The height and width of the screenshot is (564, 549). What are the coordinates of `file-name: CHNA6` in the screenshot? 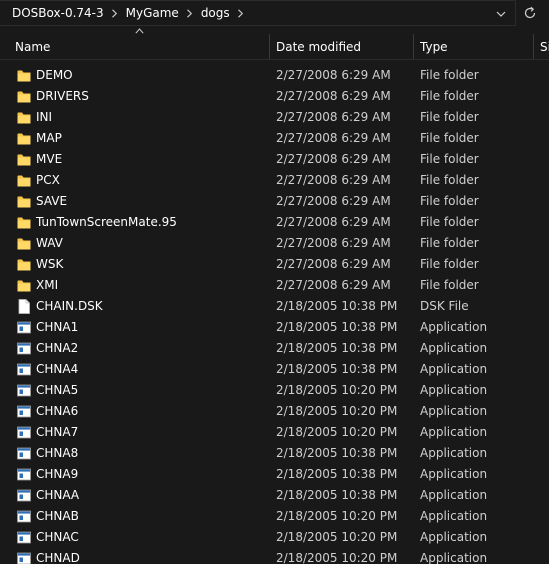 It's located at (57, 411).